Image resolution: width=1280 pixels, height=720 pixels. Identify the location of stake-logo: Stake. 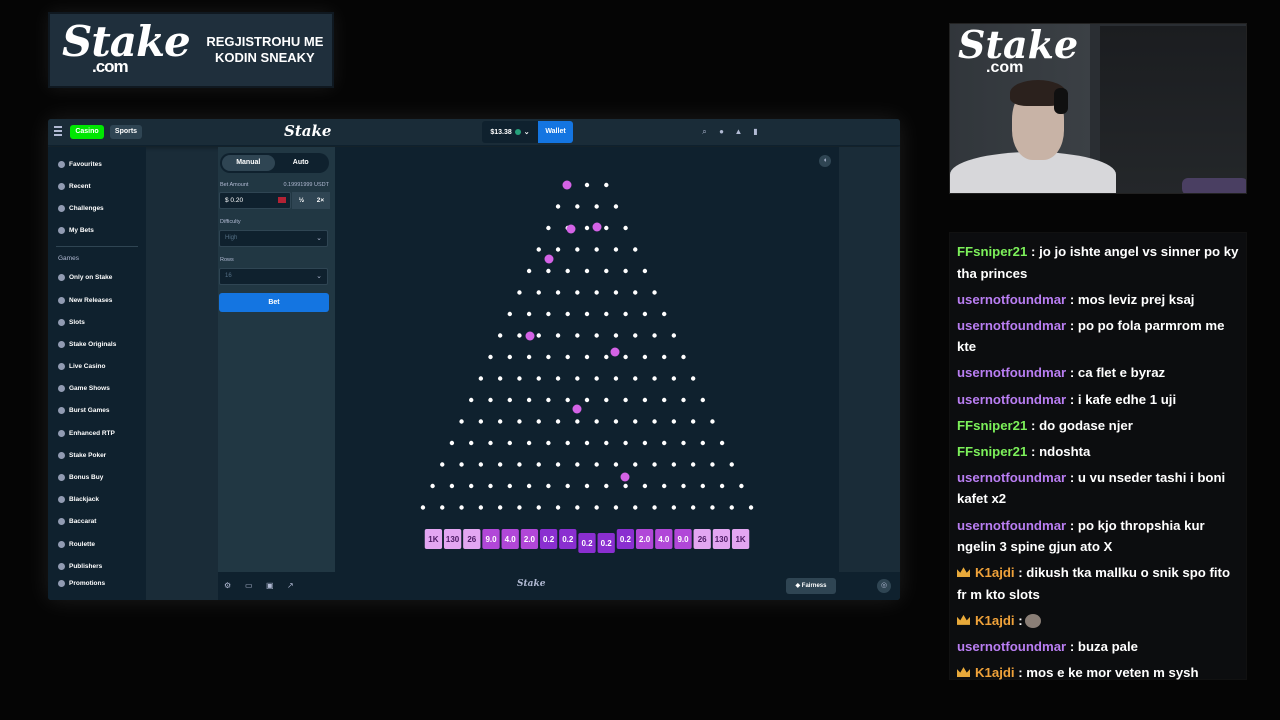
(307, 131).